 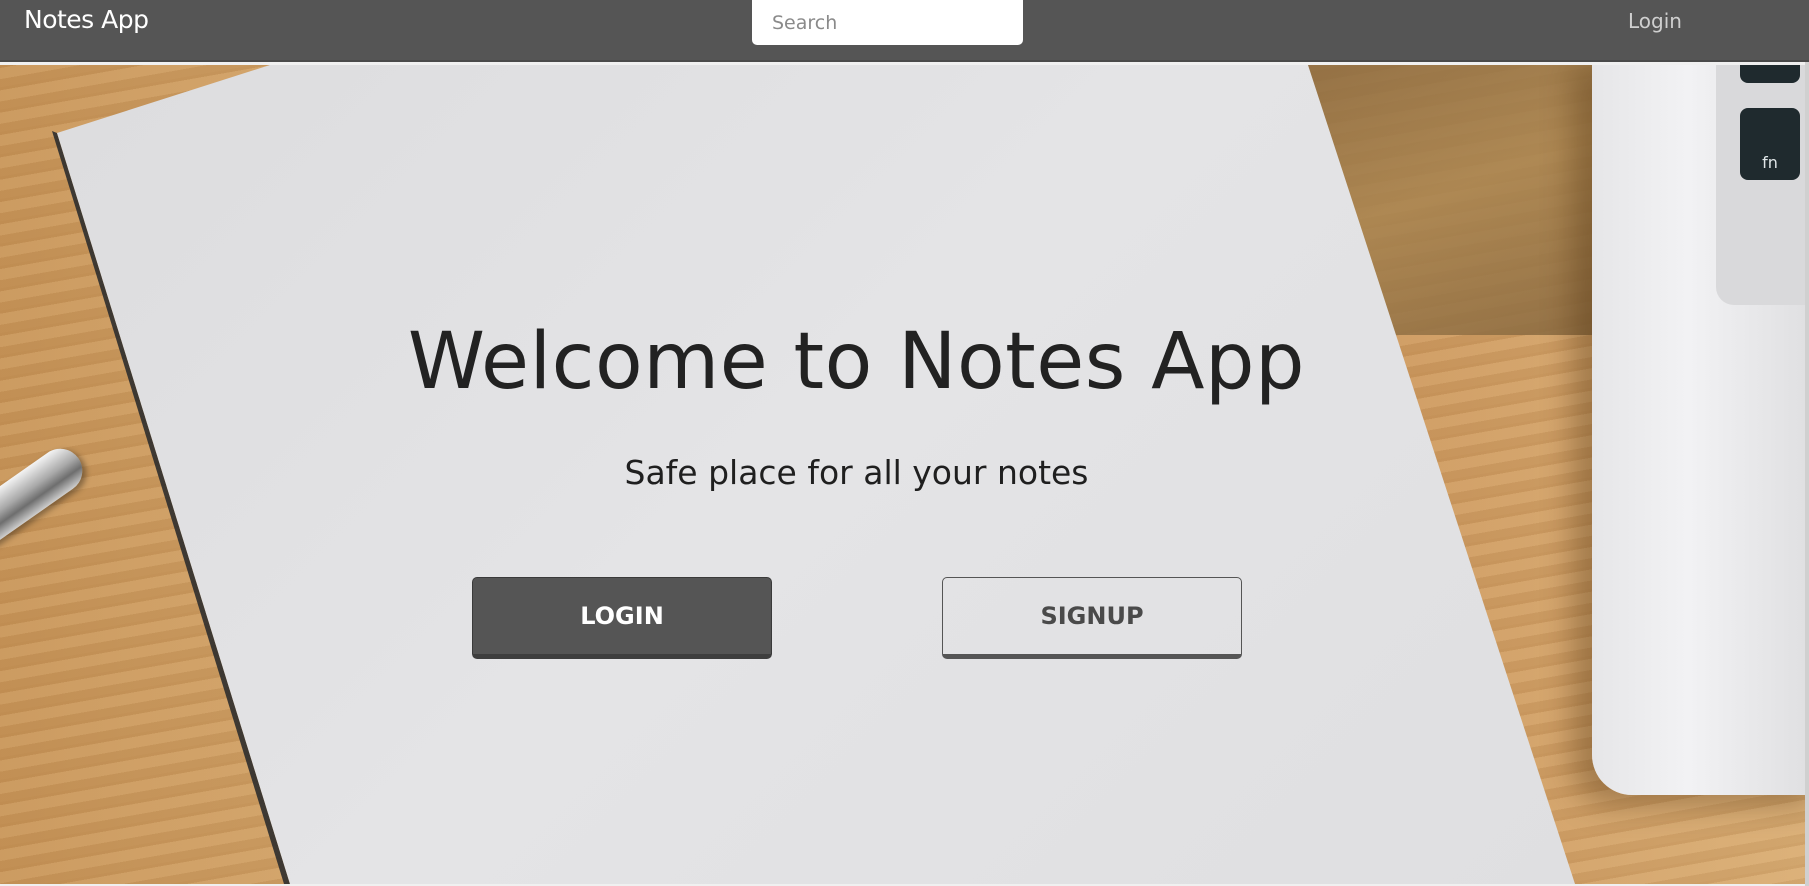 I want to click on hero-subtitle: Safe place for all your notes, so click(x=856, y=472).